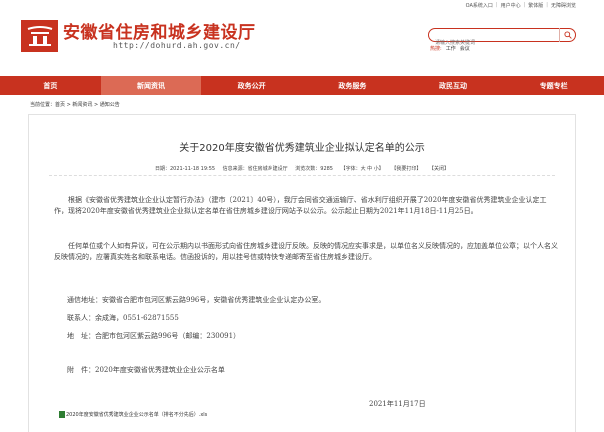 Image resolution: width=604 pixels, height=432 pixels. I want to click on address-line: 通信地址：安徽省合肥市包河区紫云路996号，安徽省优秀建筑业企业认定办公室。, so click(196, 300).